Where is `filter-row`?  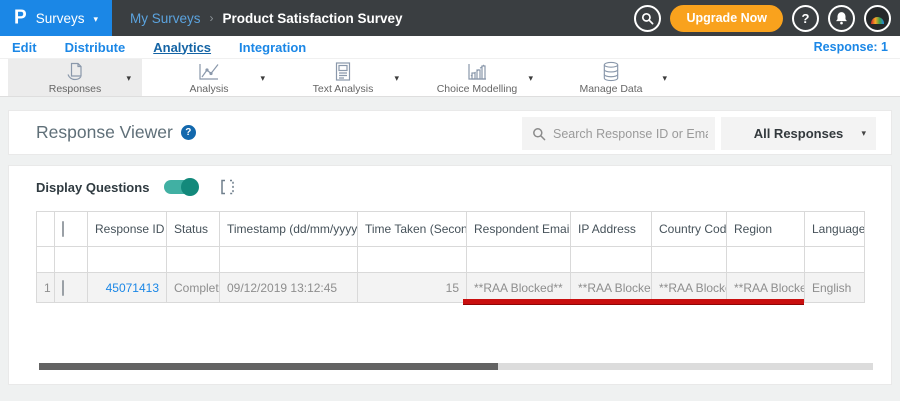 filter-row is located at coordinates (450, 259).